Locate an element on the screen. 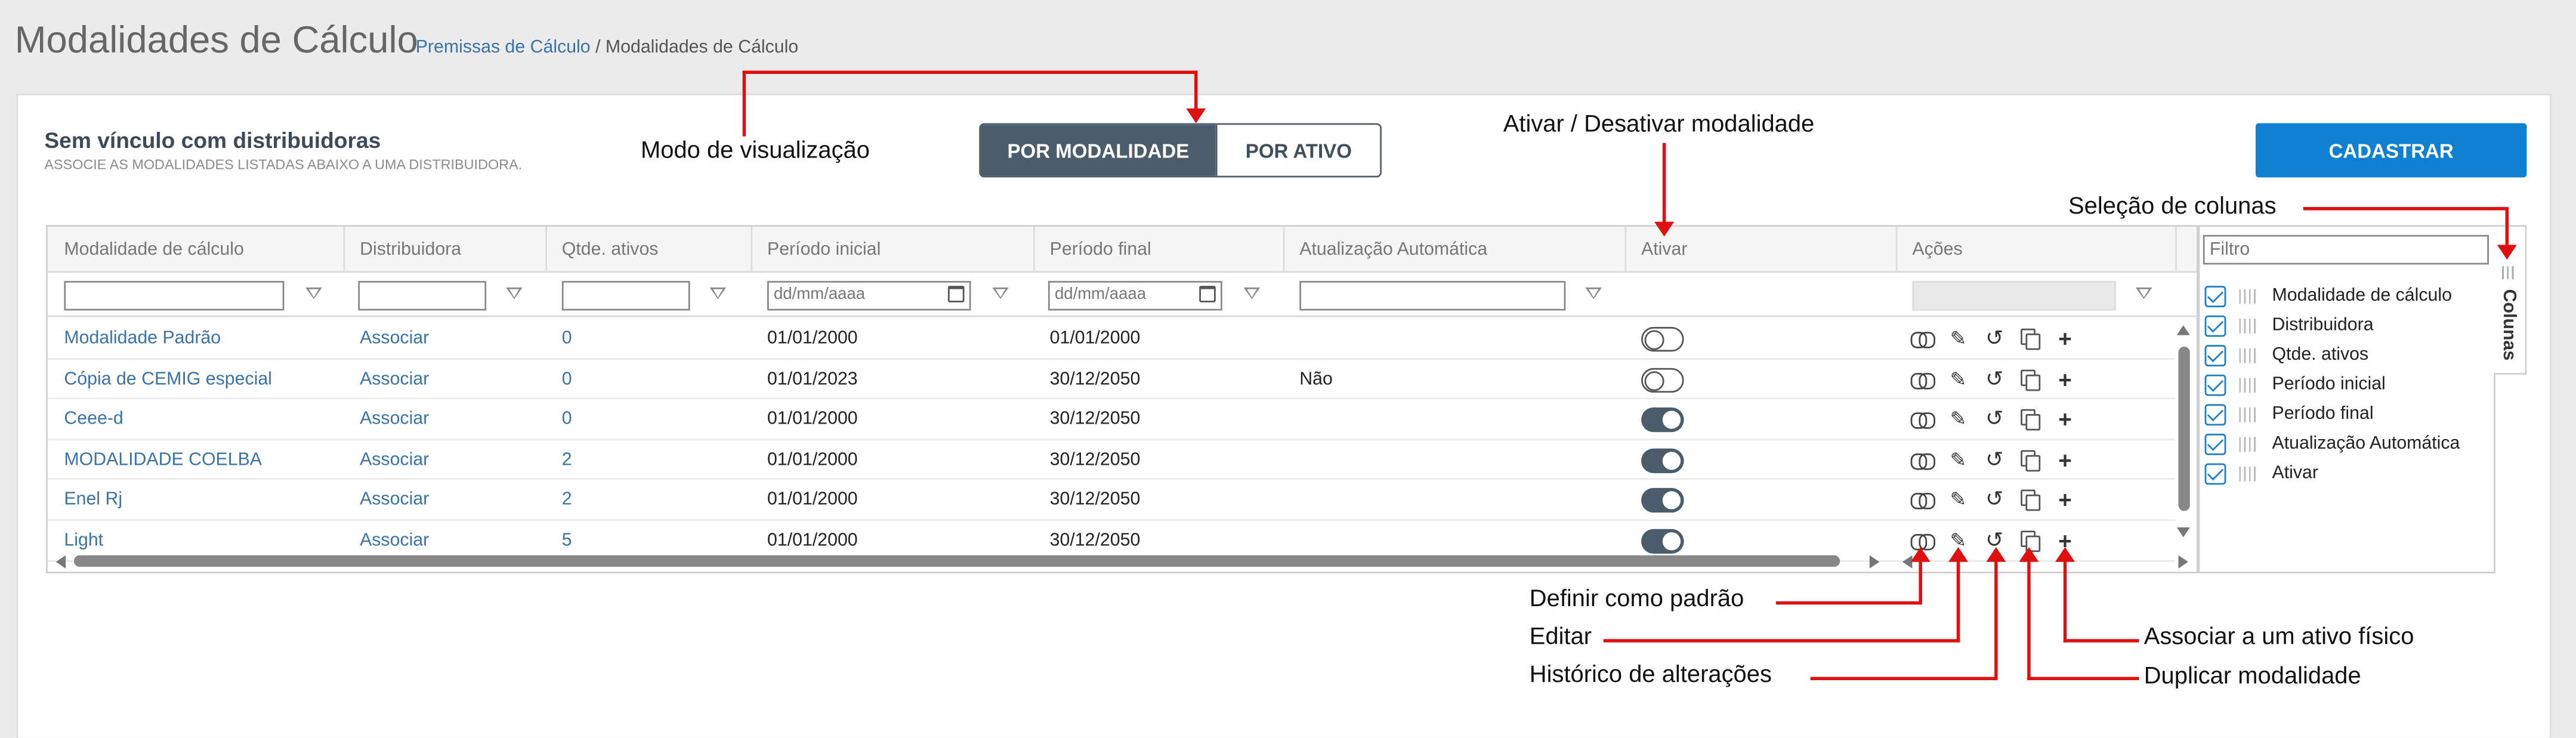 This screenshot has height=738, width=2576. modality-name-link: Ceee-d is located at coordinates (86, 419).